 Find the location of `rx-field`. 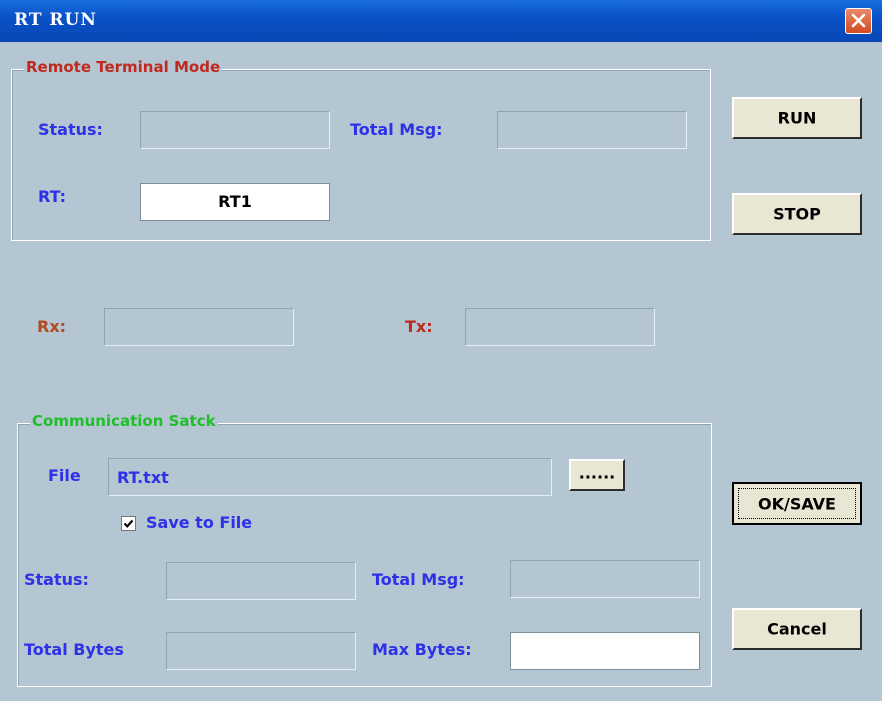

rx-field is located at coordinates (199, 327).